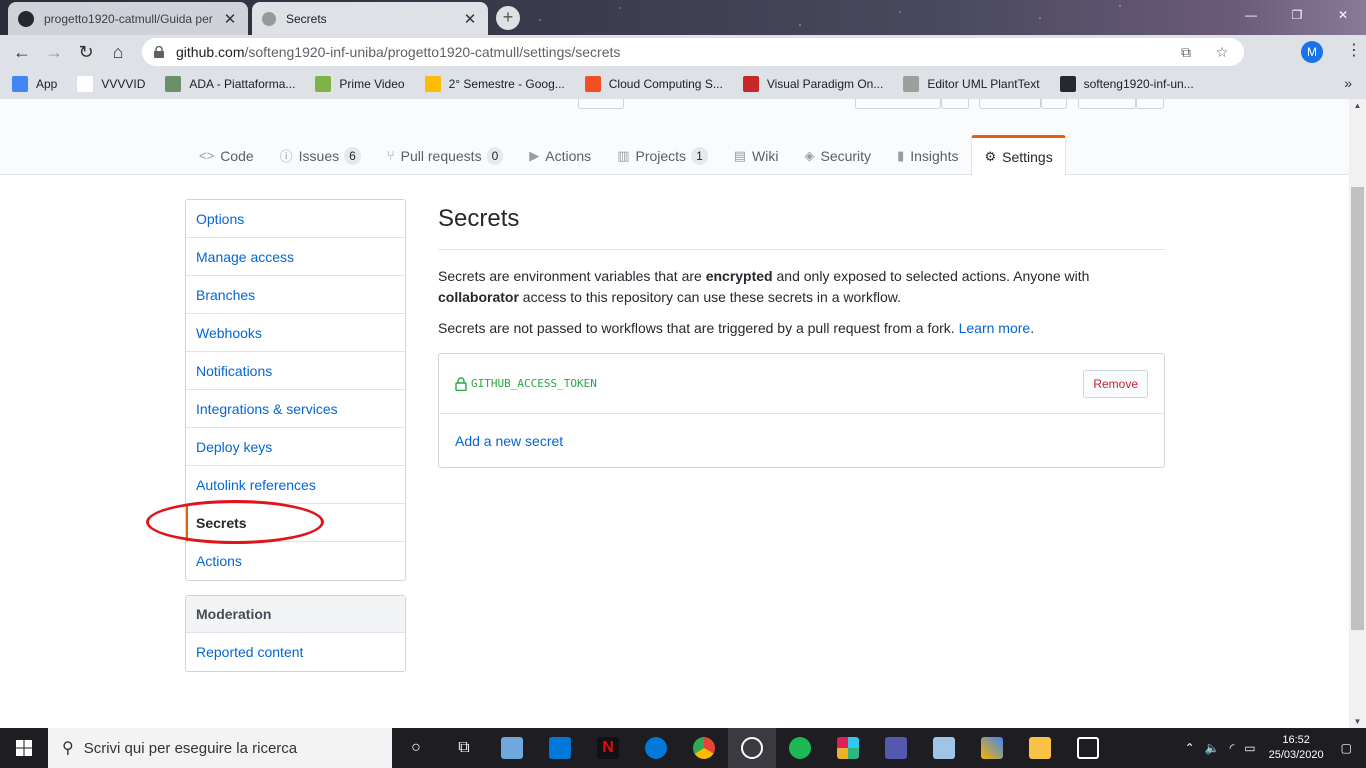 The width and height of the screenshot is (1366, 768). What do you see at coordinates (752, 748) in the screenshot?
I see `github-desktop-icon` at bounding box center [752, 748].